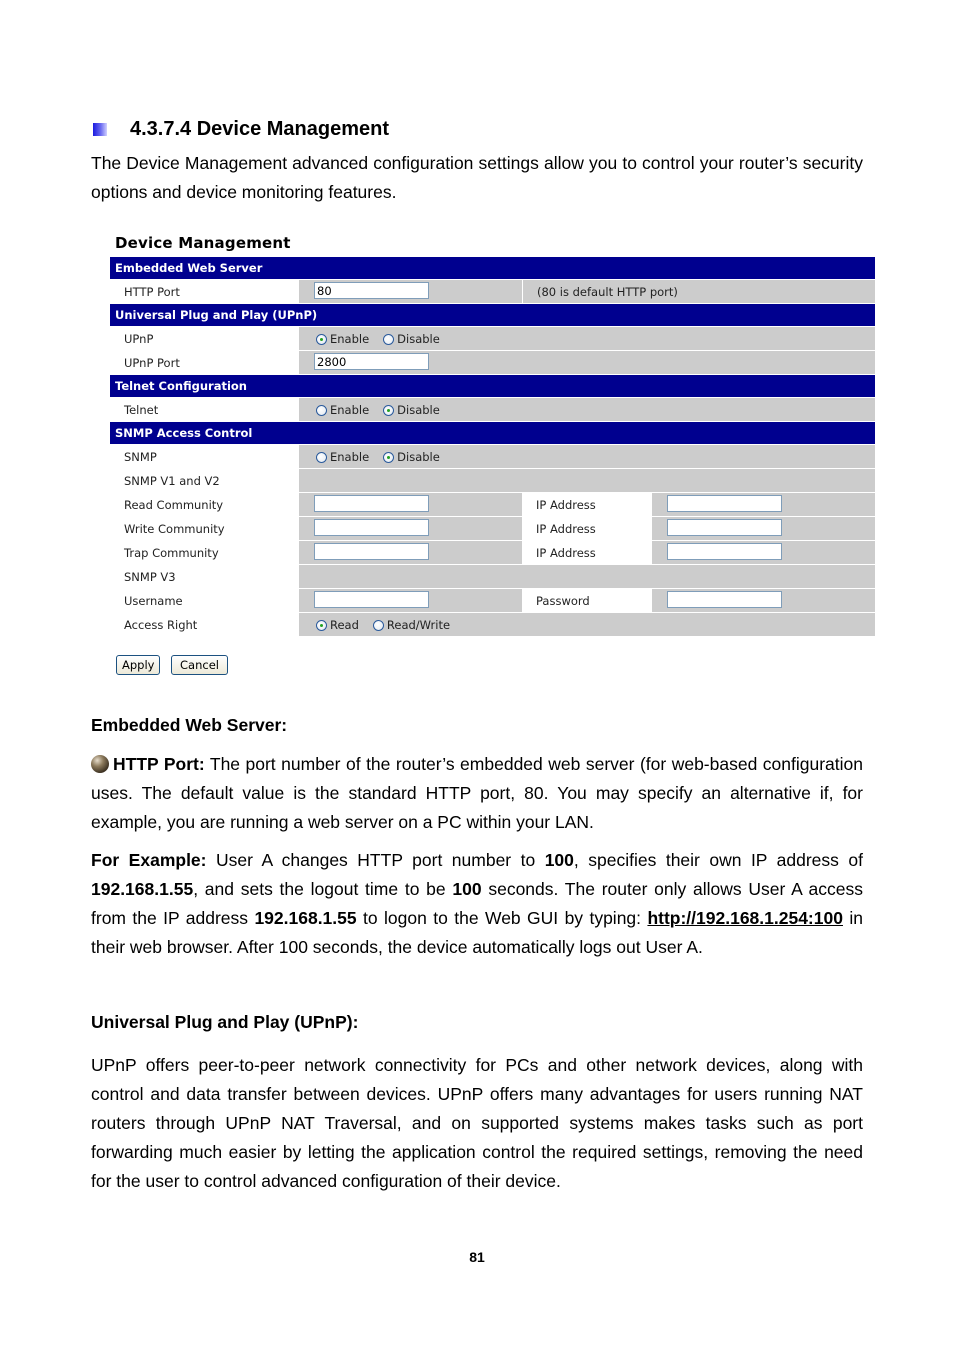 The width and height of the screenshot is (954, 1350). Describe the element at coordinates (140, 457) in the screenshot. I see `snmp-label: SNMP` at that location.